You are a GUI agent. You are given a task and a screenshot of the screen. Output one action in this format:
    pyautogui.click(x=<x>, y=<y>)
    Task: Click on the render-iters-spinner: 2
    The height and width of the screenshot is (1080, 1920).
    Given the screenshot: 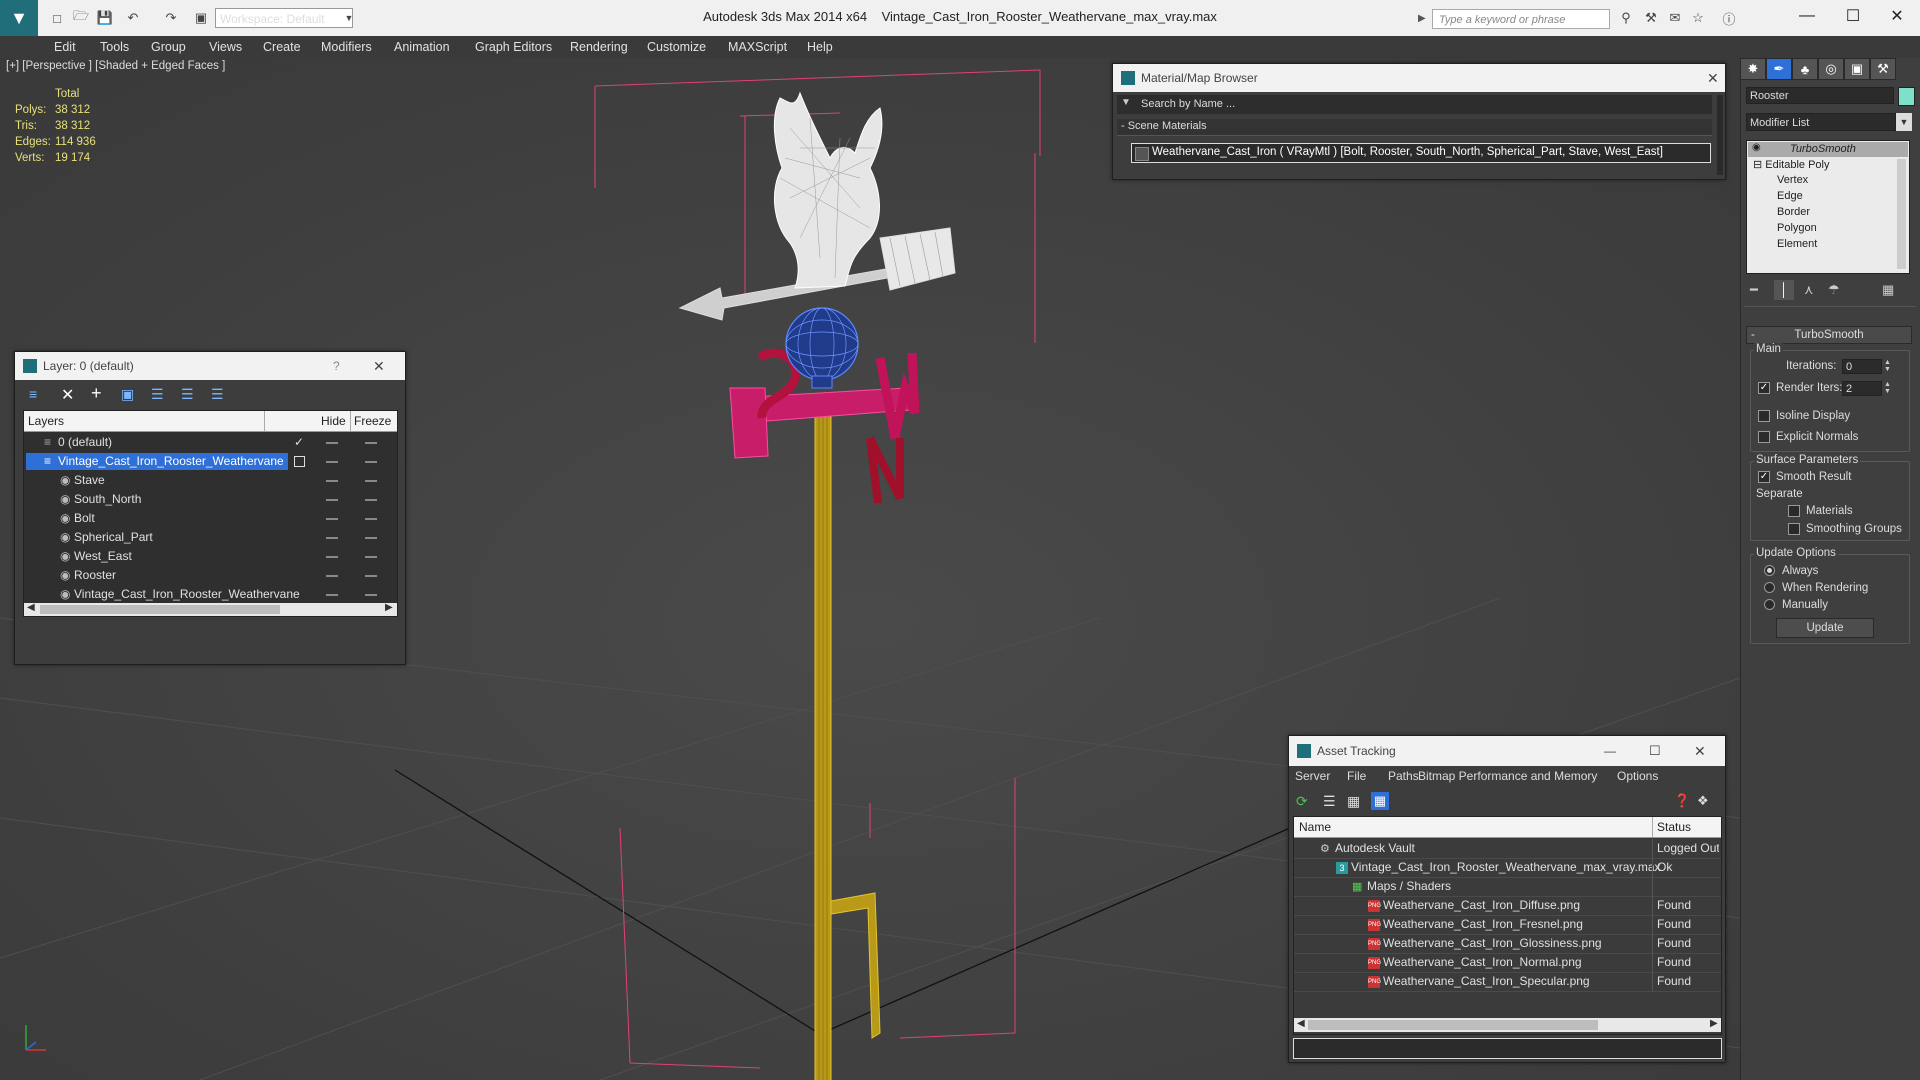 What is the action you would take?
    pyautogui.click(x=1862, y=388)
    